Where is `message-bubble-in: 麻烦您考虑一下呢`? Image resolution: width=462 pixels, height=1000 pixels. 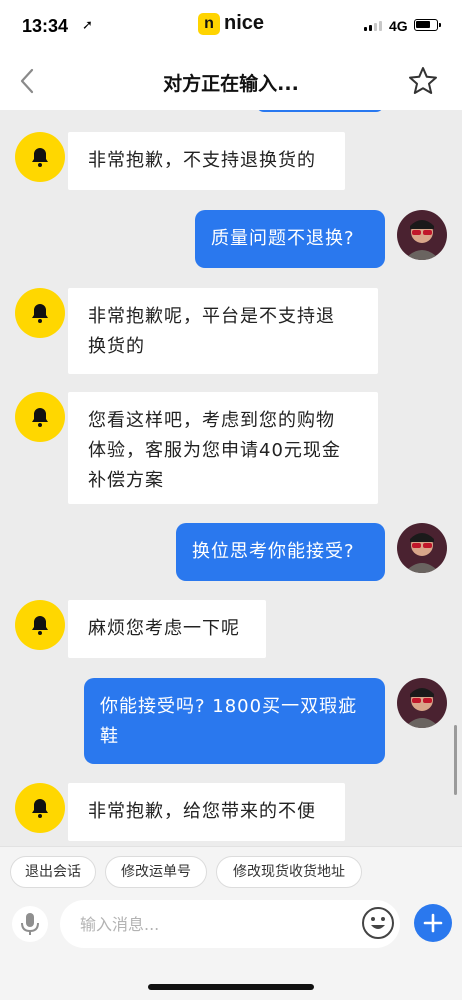 message-bubble-in: 麻烦您考虑一下呢 is located at coordinates (167, 629).